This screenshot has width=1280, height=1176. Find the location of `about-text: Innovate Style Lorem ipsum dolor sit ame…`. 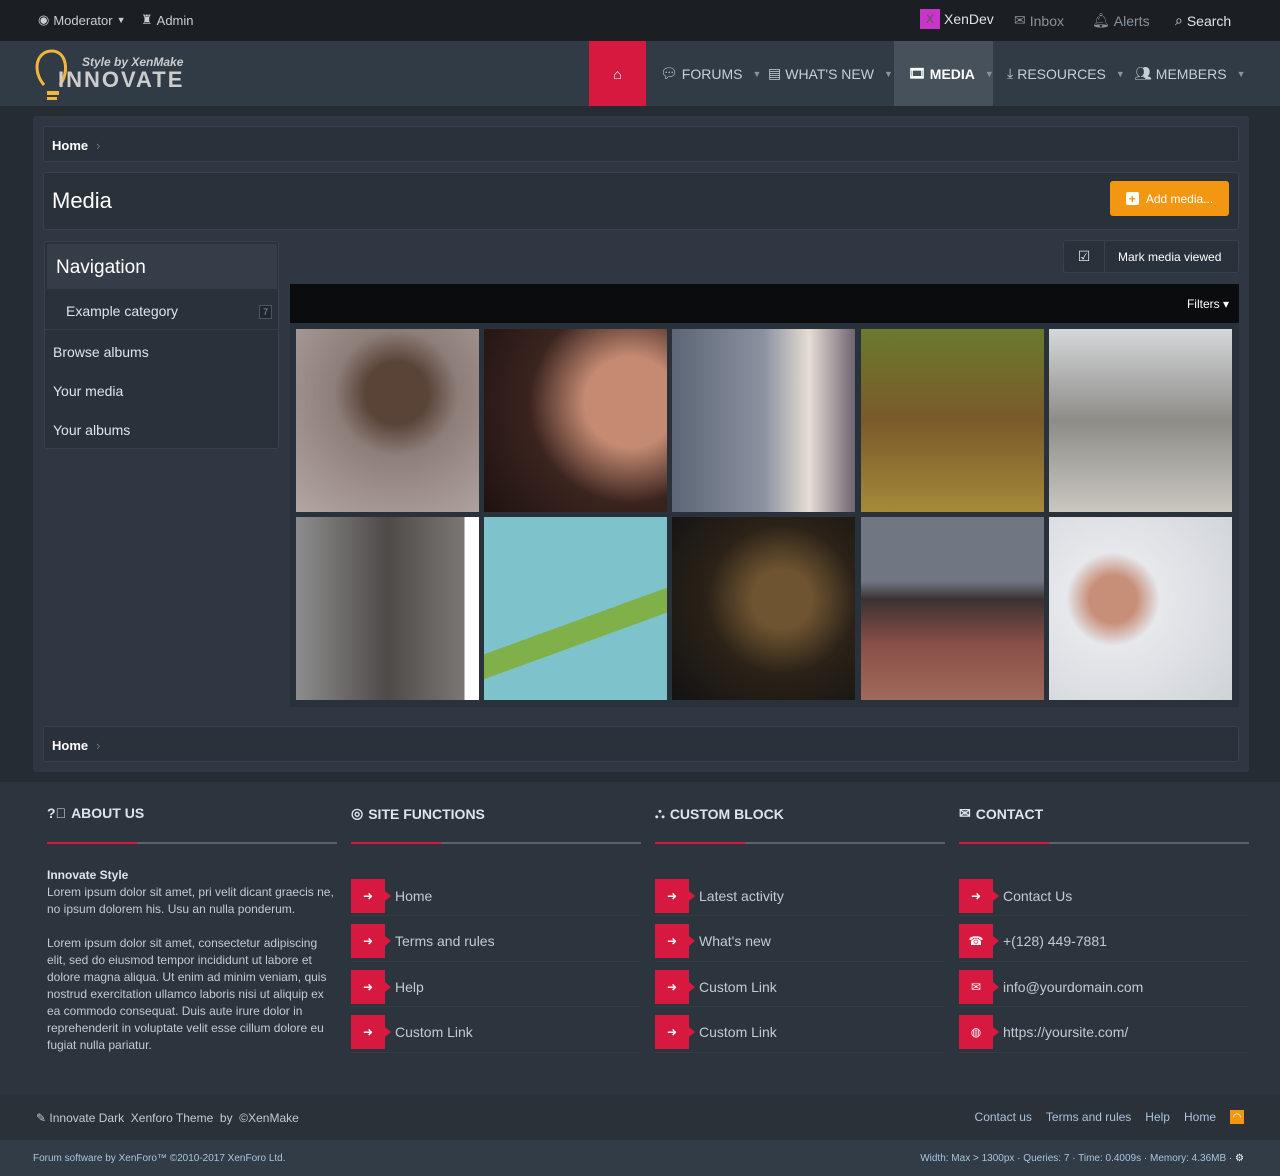

about-text: Innovate Style Lorem ipsum dolor sit ame… is located at coordinates (192, 960).